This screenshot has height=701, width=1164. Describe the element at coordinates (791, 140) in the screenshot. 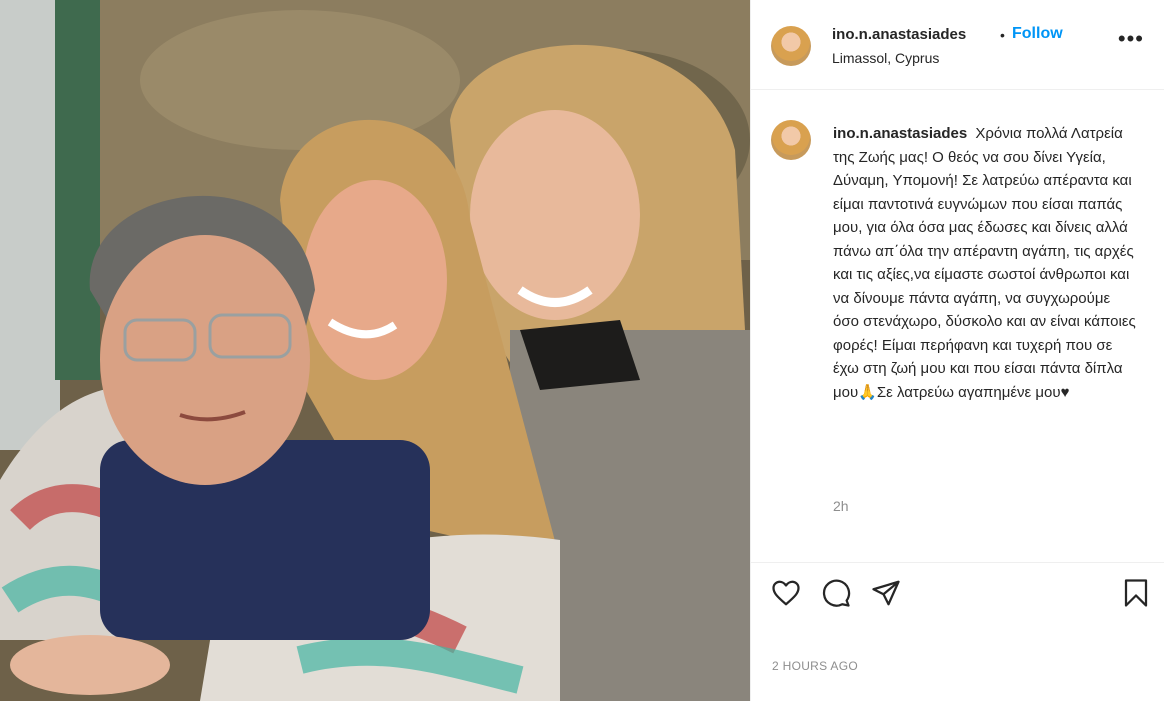

I see `caption-author-avatar` at that location.